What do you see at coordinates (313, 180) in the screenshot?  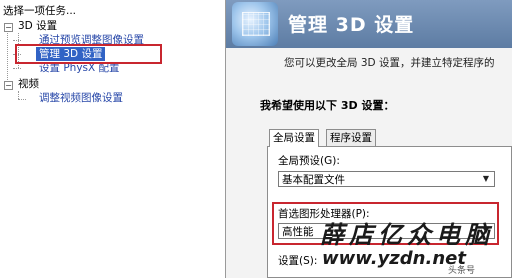 I see `global-preset-value: 基本配置文件` at bounding box center [313, 180].